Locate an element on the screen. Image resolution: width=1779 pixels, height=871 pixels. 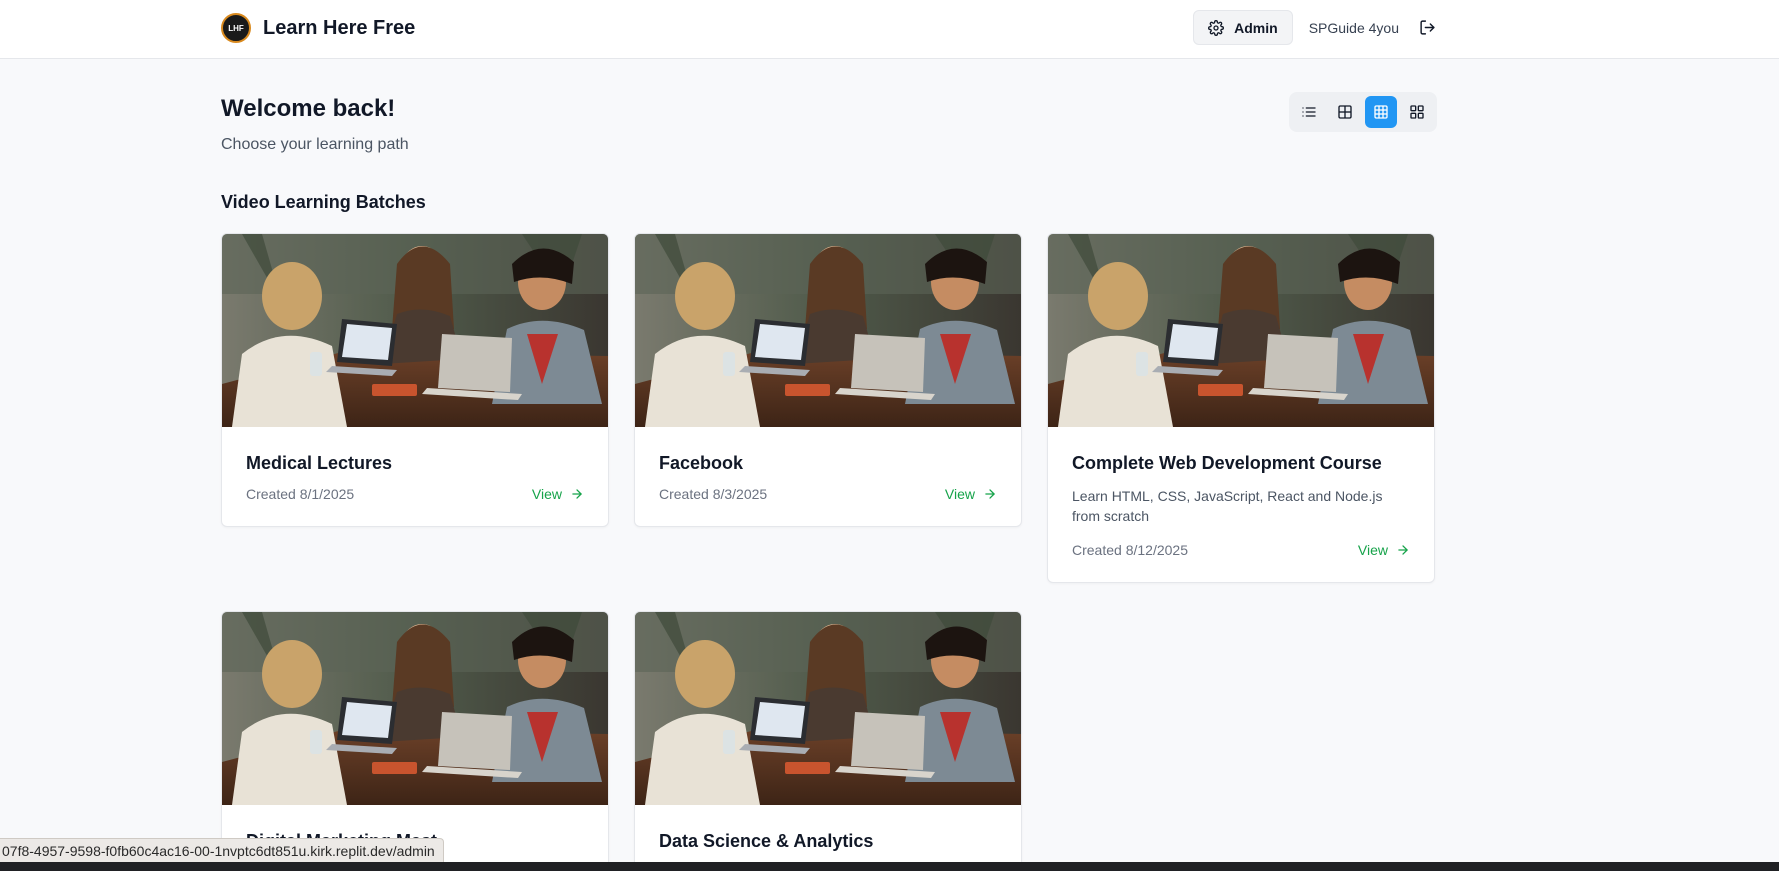
page-title: Welcome back! is located at coordinates (308, 108).